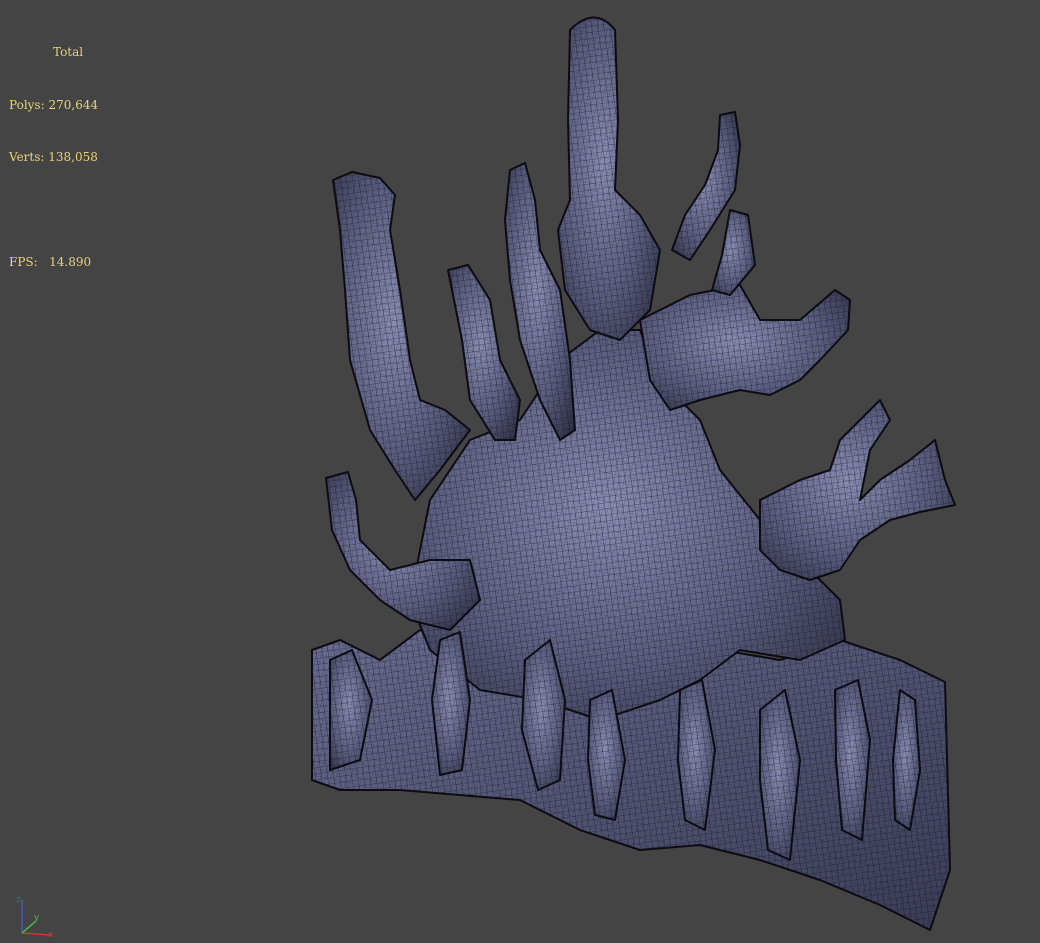 The width and height of the screenshot is (1040, 943). What do you see at coordinates (51, 934) in the screenshot?
I see `gizmo-x-label: x` at bounding box center [51, 934].